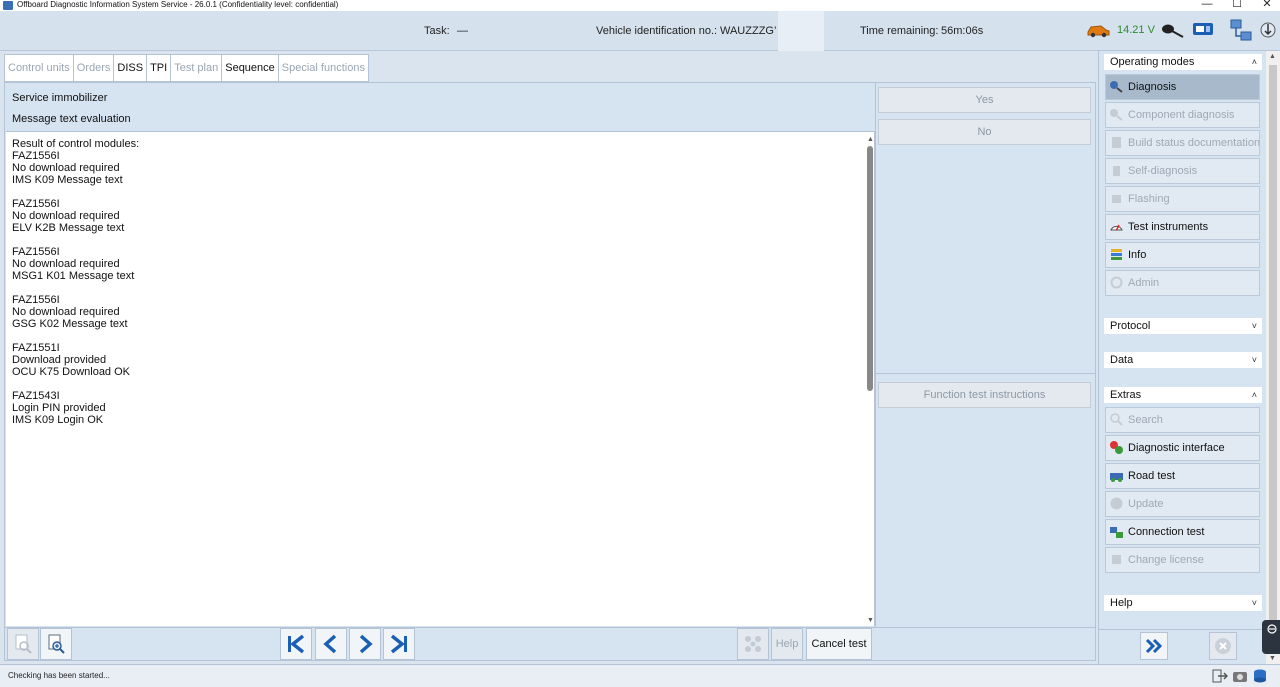  I want to click on result-scrollbar: ▲ ▼, so click(870, 380).